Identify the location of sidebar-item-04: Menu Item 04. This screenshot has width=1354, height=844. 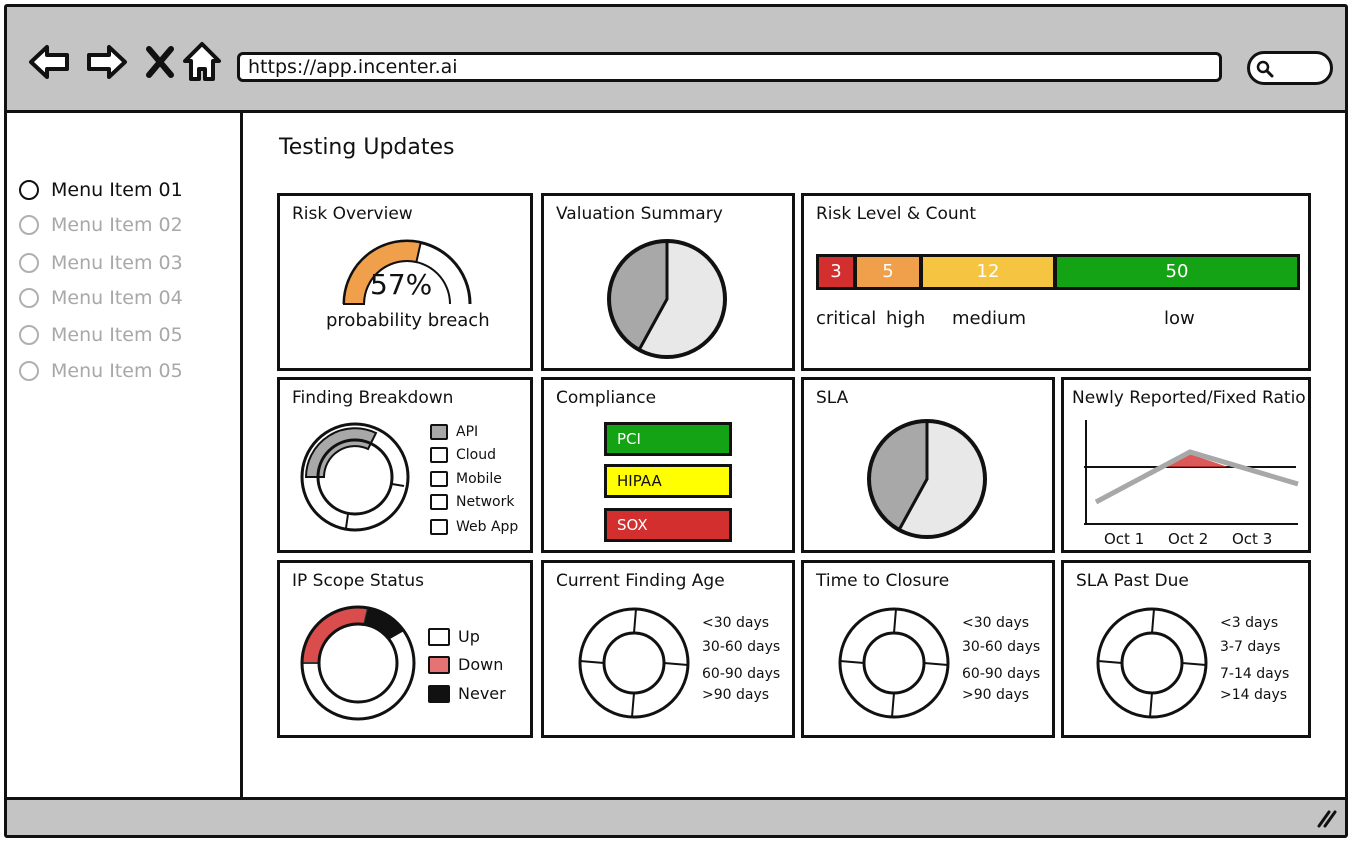
(101, 298).